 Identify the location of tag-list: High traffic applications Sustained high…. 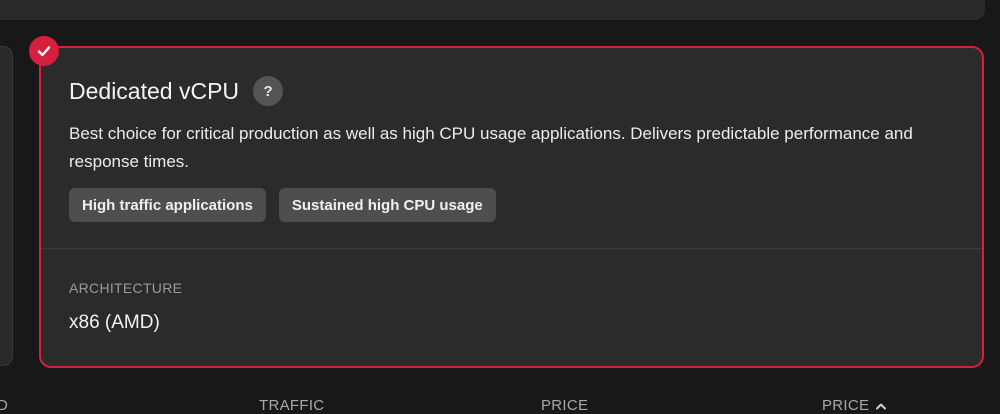
(282, 205).